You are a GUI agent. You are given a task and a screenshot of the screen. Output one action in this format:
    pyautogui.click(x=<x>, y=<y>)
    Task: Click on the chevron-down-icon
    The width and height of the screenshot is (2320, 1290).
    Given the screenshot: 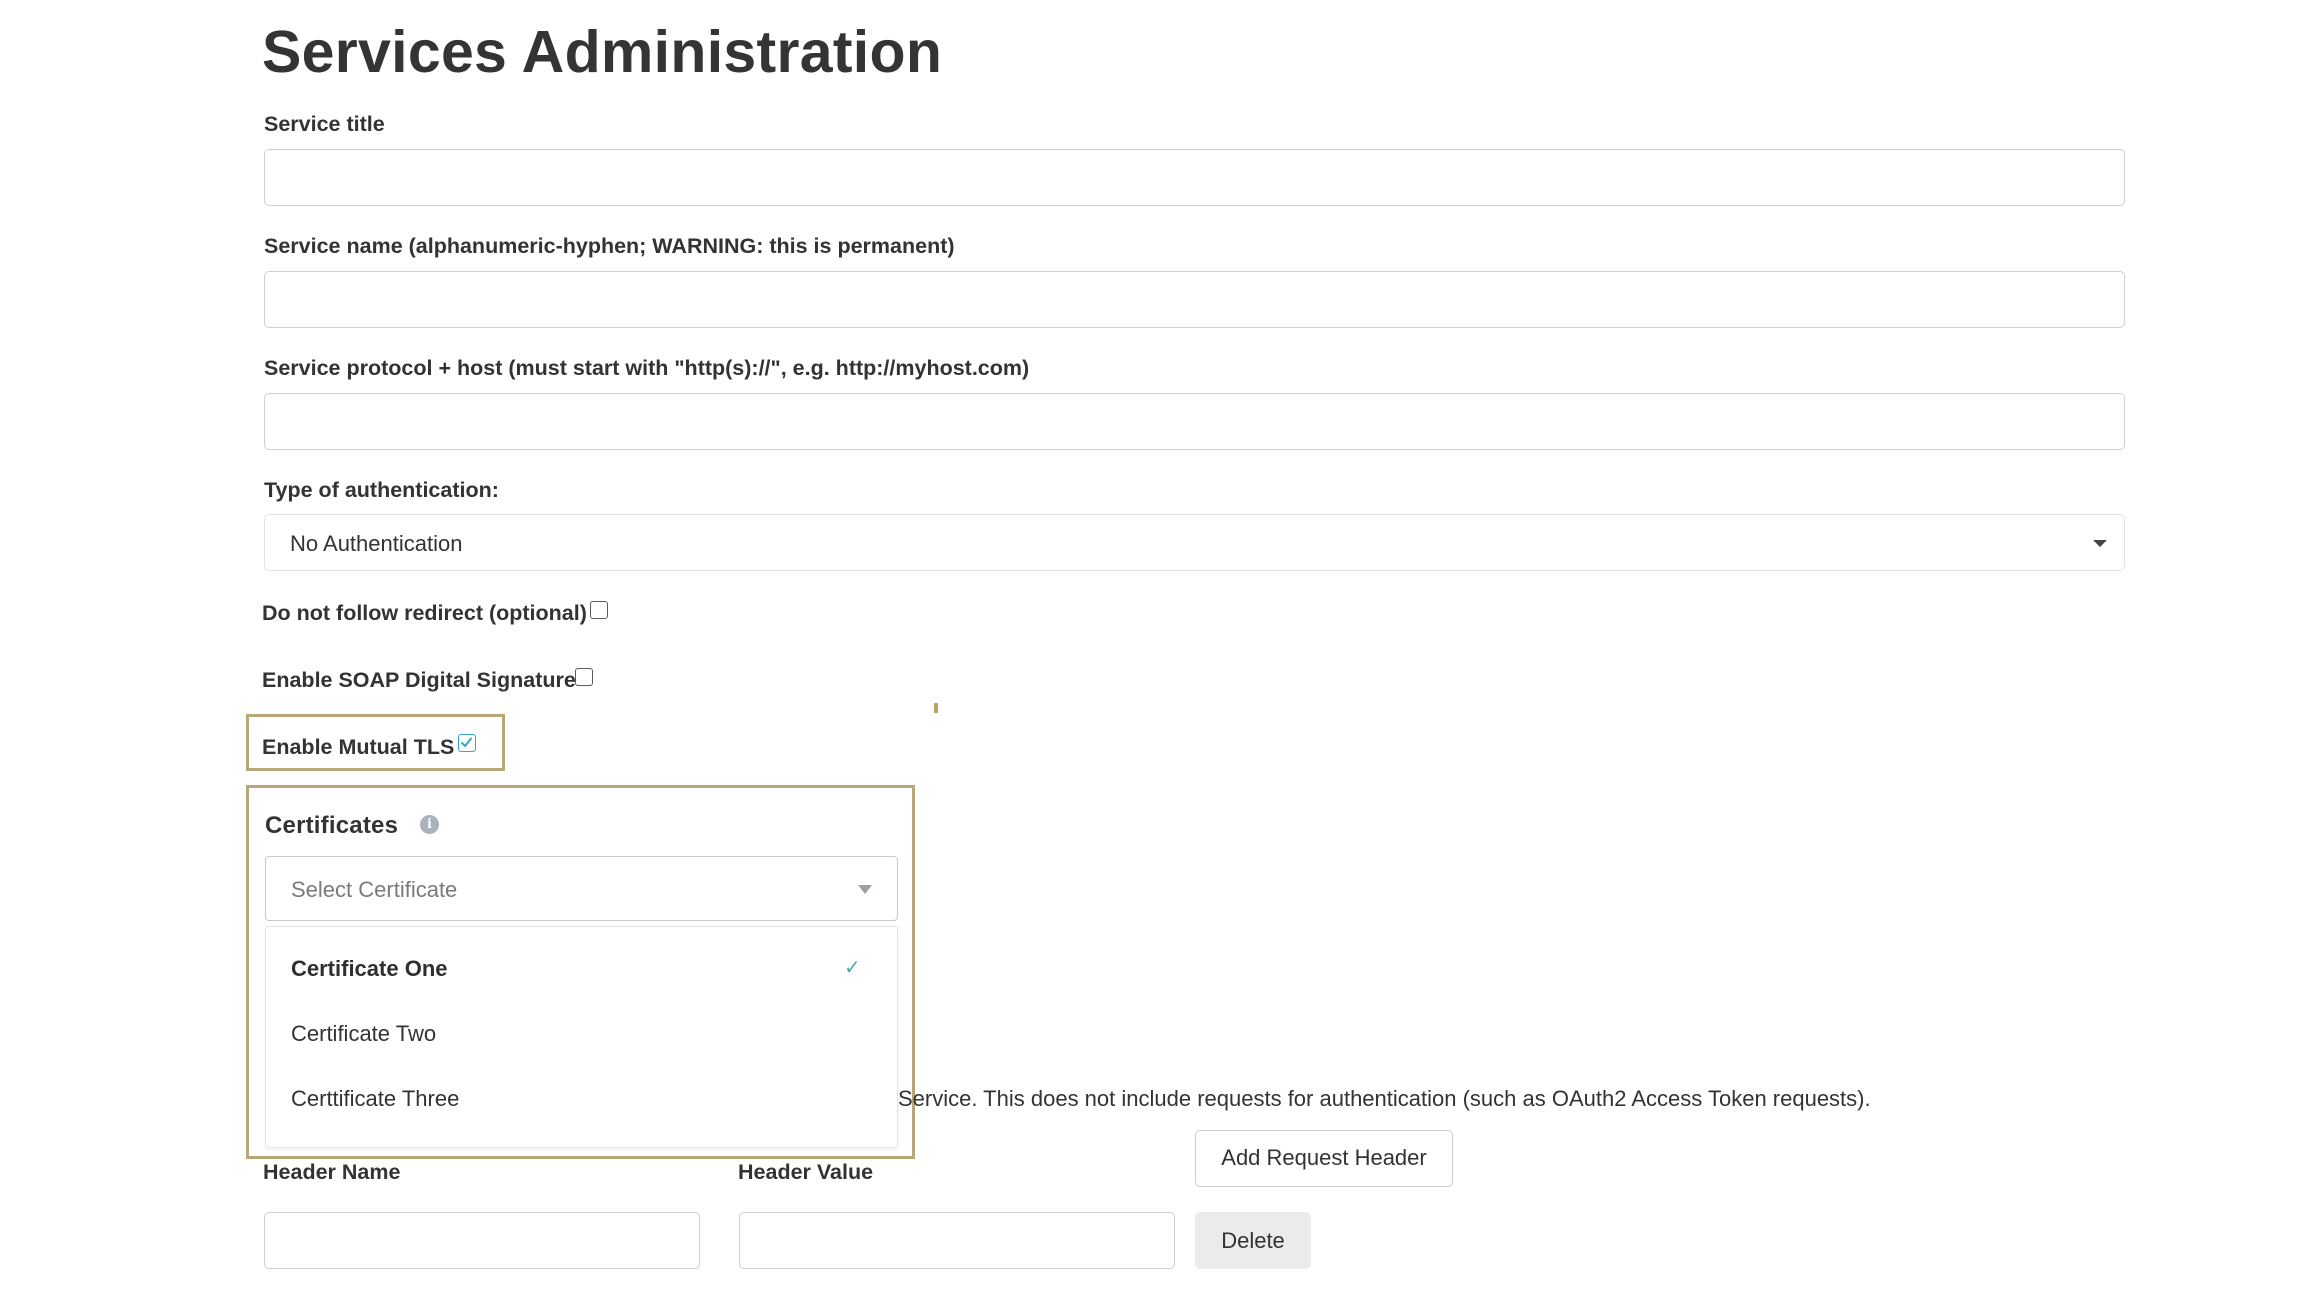 What is the action you would take?
    pyautogui.click(x=865, y=889)
    